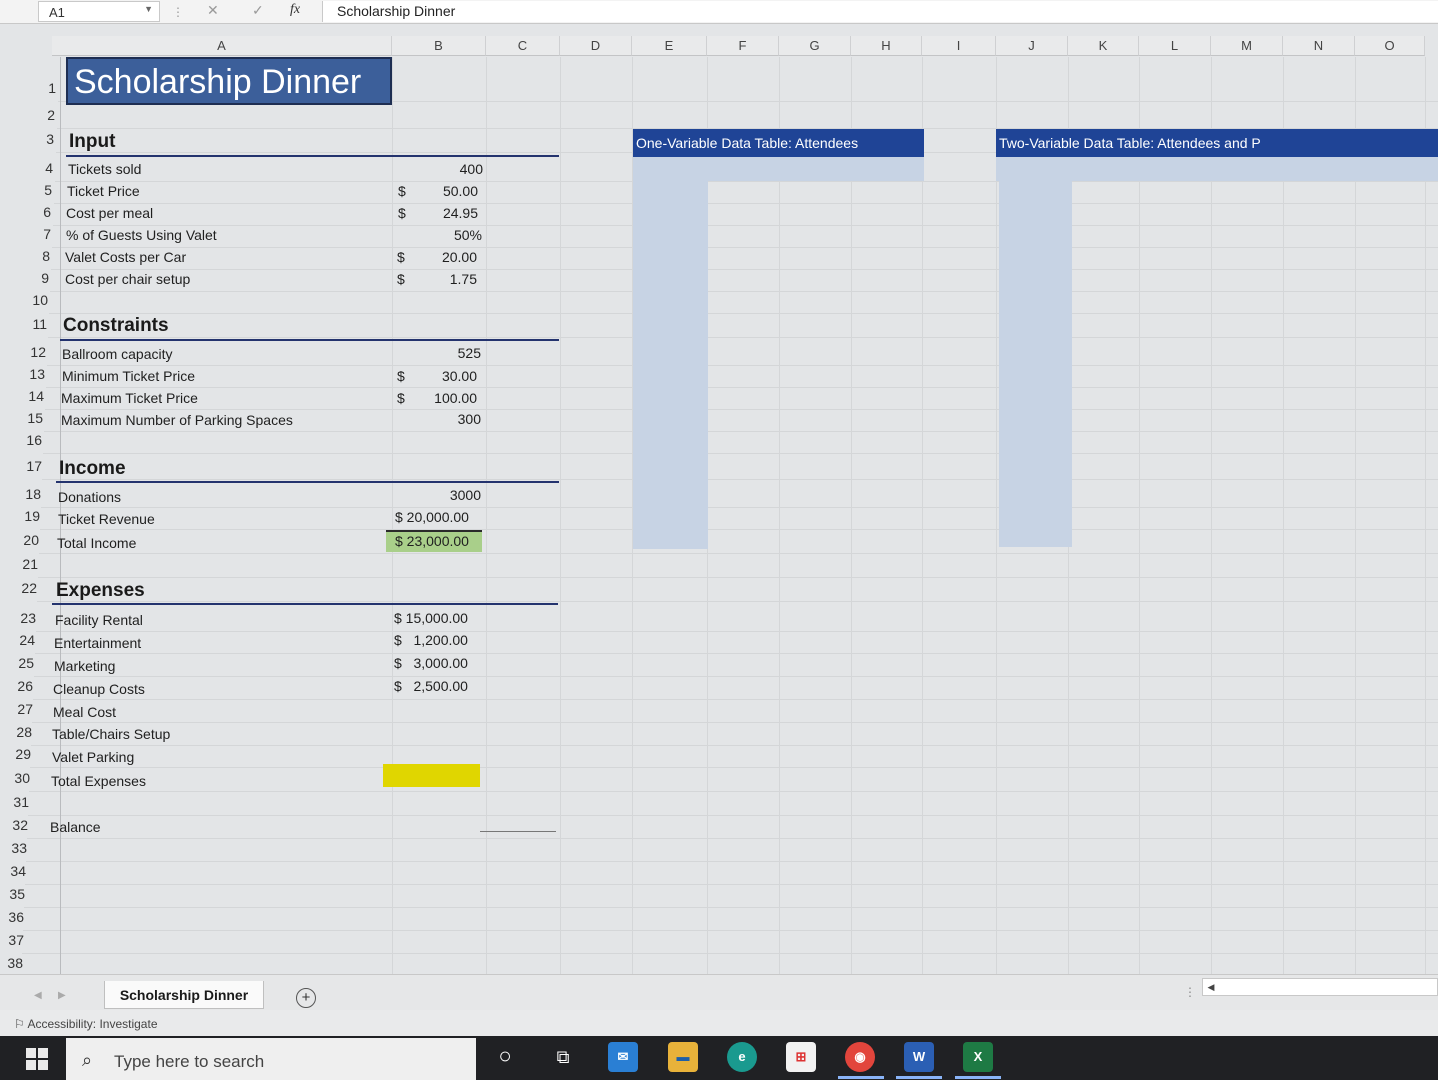 The height and width of the screenshot is (1080, 1438). What do you see at coordinates (1175, 46) in the screenshot?
I see `column-header-l: L` at bounding box center [1175, 46].